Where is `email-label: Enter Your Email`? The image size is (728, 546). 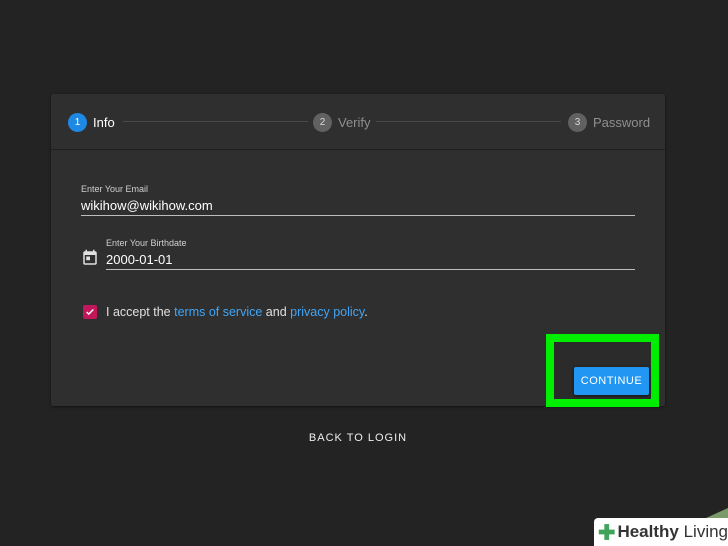 email-label: Enter Your Email is located at coordinates (115, 189).